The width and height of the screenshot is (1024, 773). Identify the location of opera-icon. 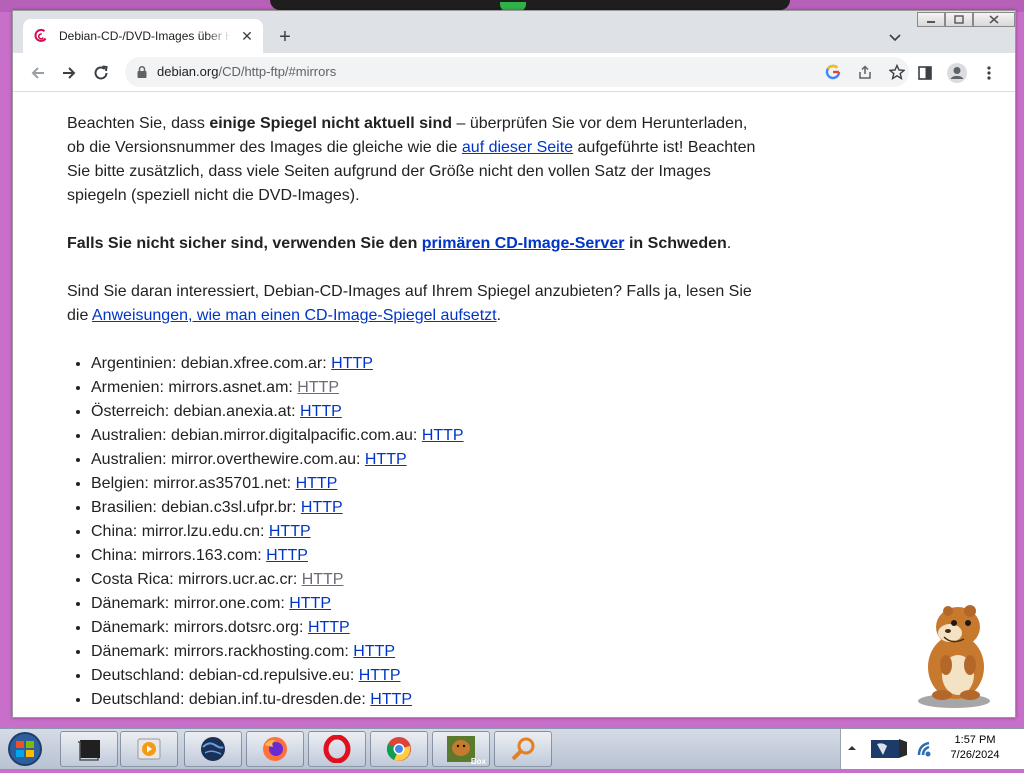
(337, 749).